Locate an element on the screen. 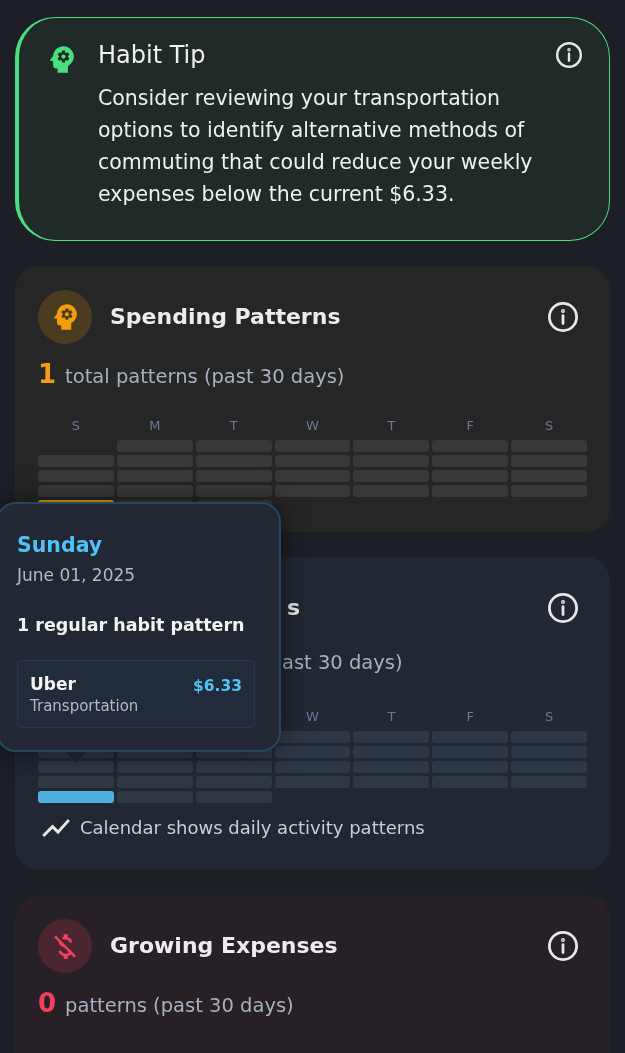  card-title: Spending Patterns is located at coordinates (225, 317).